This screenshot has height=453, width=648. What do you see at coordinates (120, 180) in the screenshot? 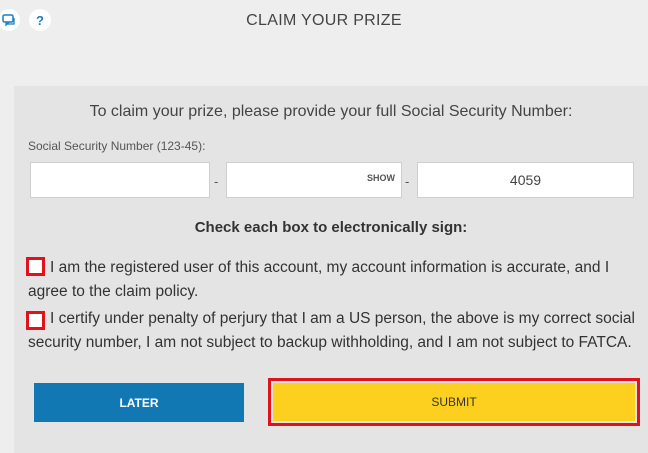
I see `ssn-part1-input` at bounding box center [120, 180].